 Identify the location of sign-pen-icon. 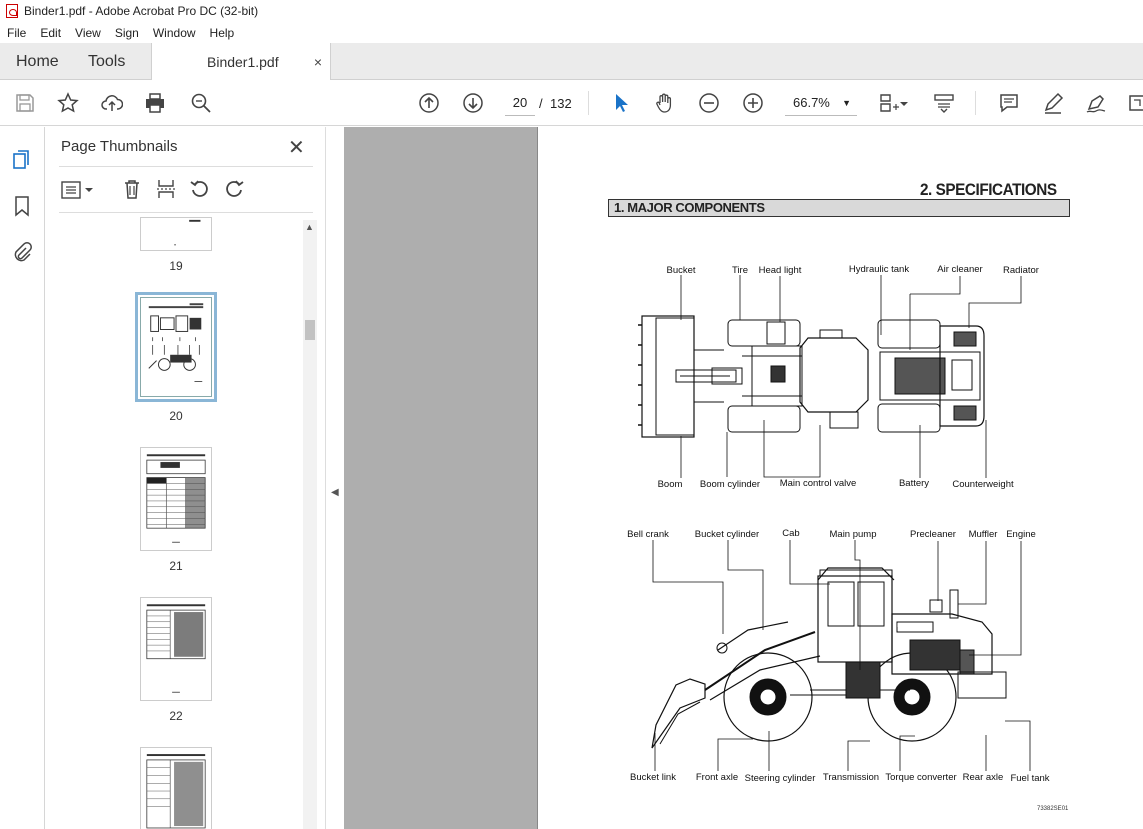
(1096, 103).